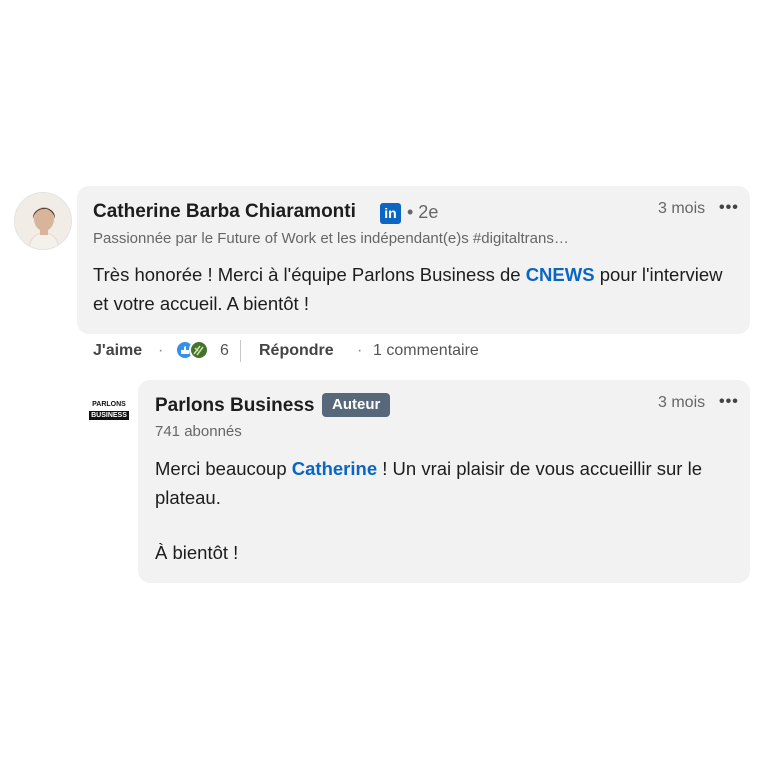 This screenshot has height=768, width=768. What do you see at coordinates (240, 351) in the screenshot?
I see `divider` at bounding box center [240, 351].